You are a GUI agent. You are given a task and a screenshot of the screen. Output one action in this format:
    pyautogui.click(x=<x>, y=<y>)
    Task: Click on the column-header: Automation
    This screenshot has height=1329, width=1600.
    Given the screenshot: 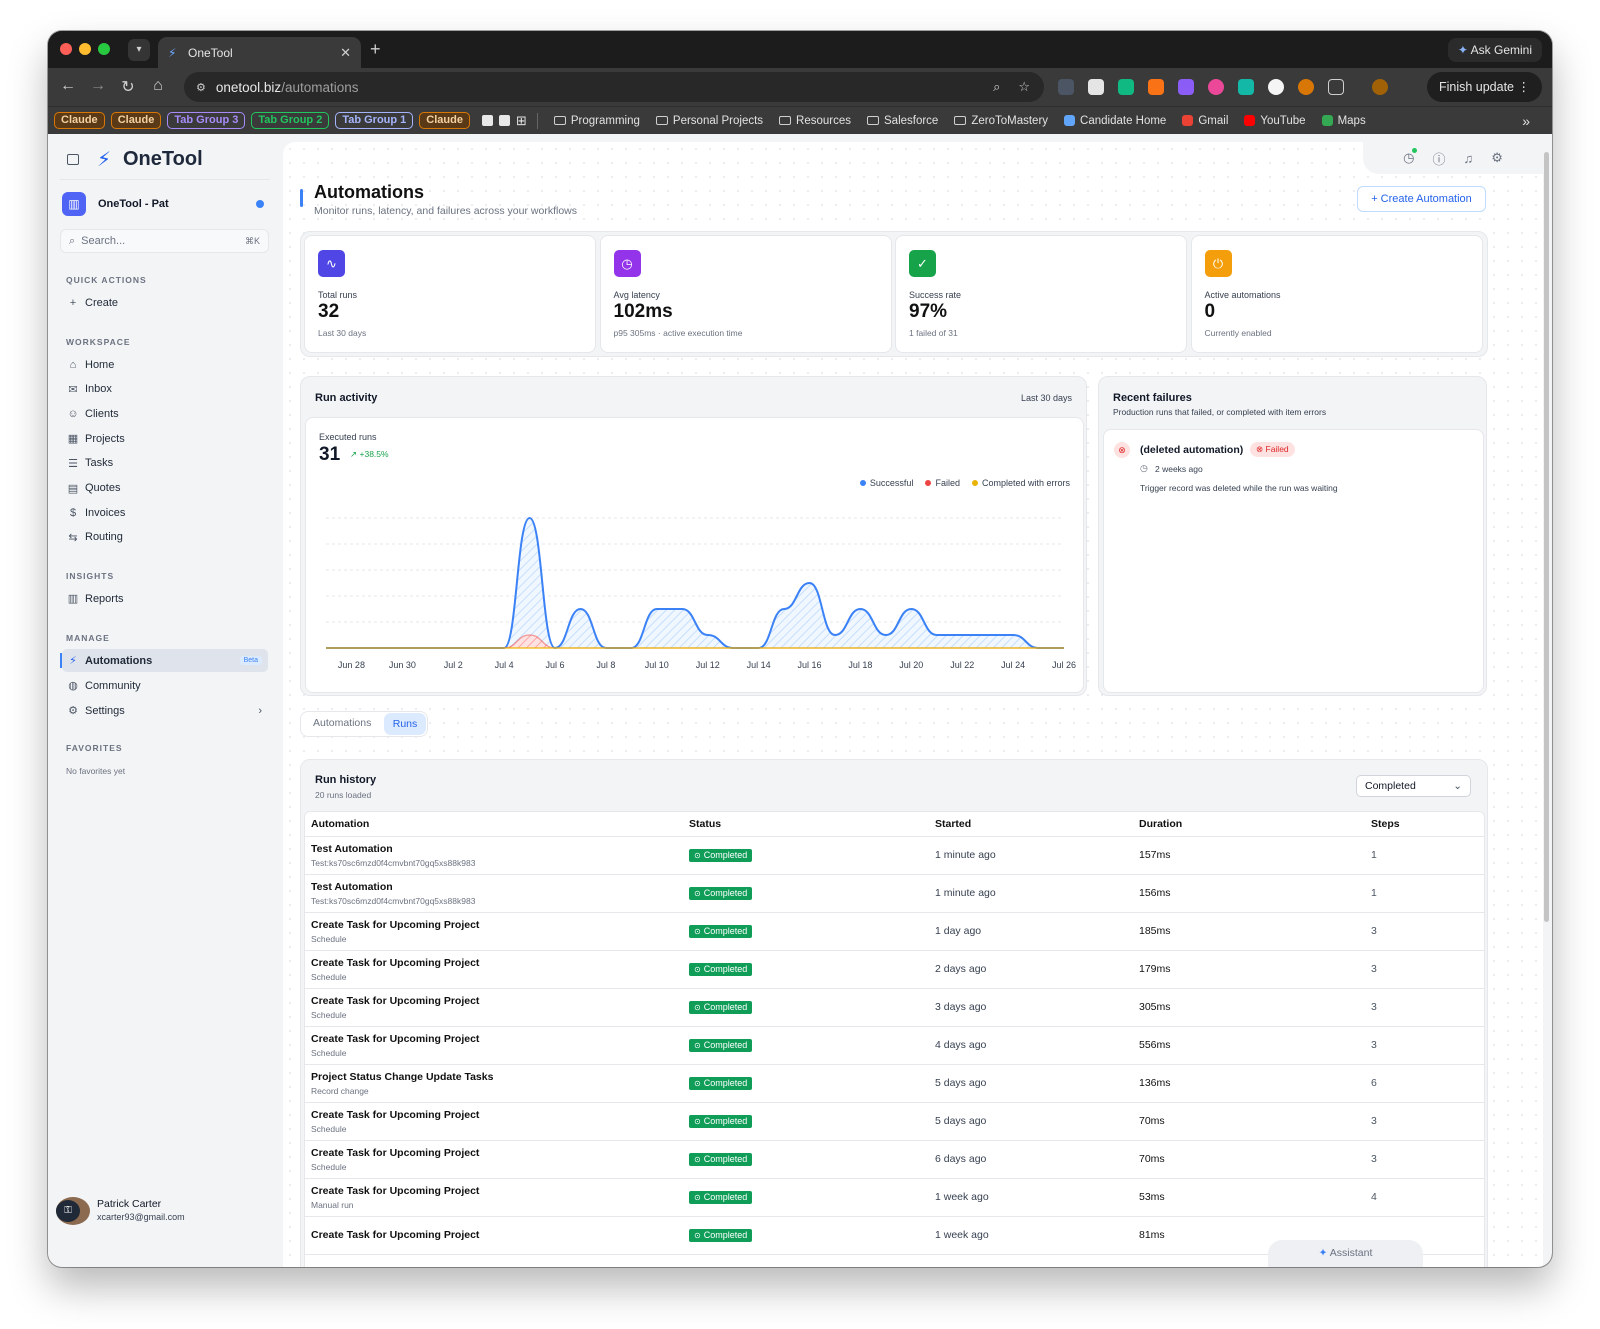 What is the action you would take?
    pyautogui.click(x=494, y=824)
    